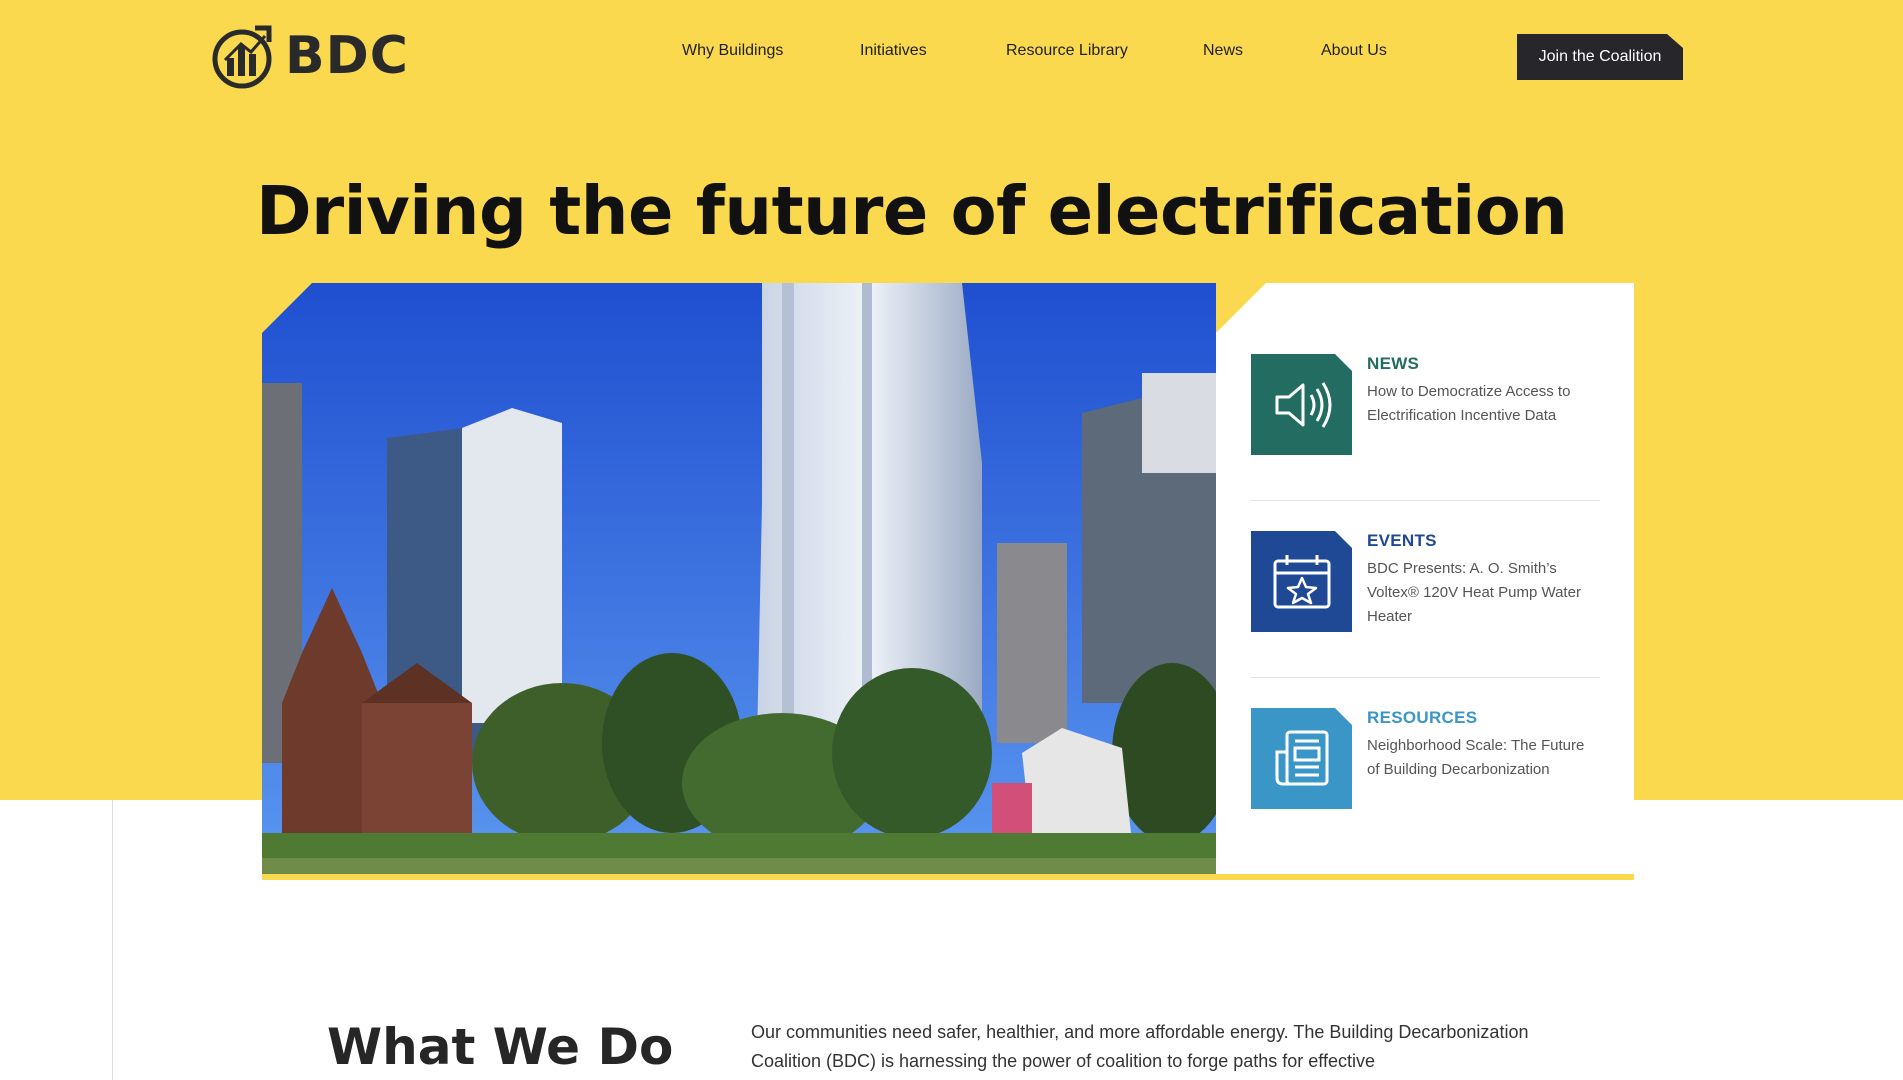 Image resolution: width=1903 pixels, height=1080 pixels. I want to click on building-chart-icon, so click(242, 57).